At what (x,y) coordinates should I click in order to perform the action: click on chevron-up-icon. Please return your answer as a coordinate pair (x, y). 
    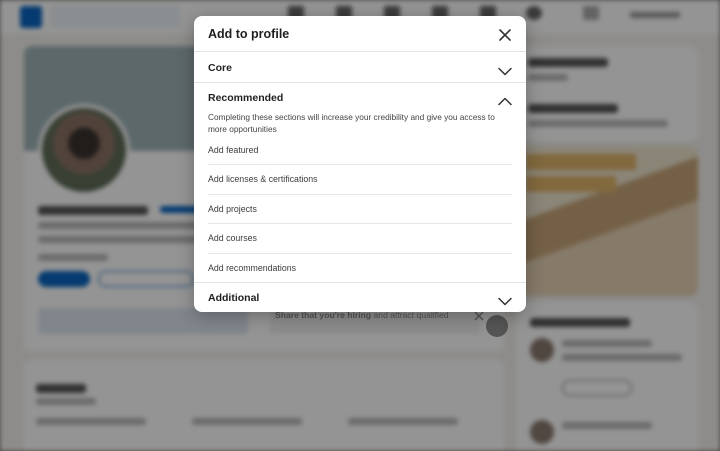
    Looking at the image, I should click on (505, 99).